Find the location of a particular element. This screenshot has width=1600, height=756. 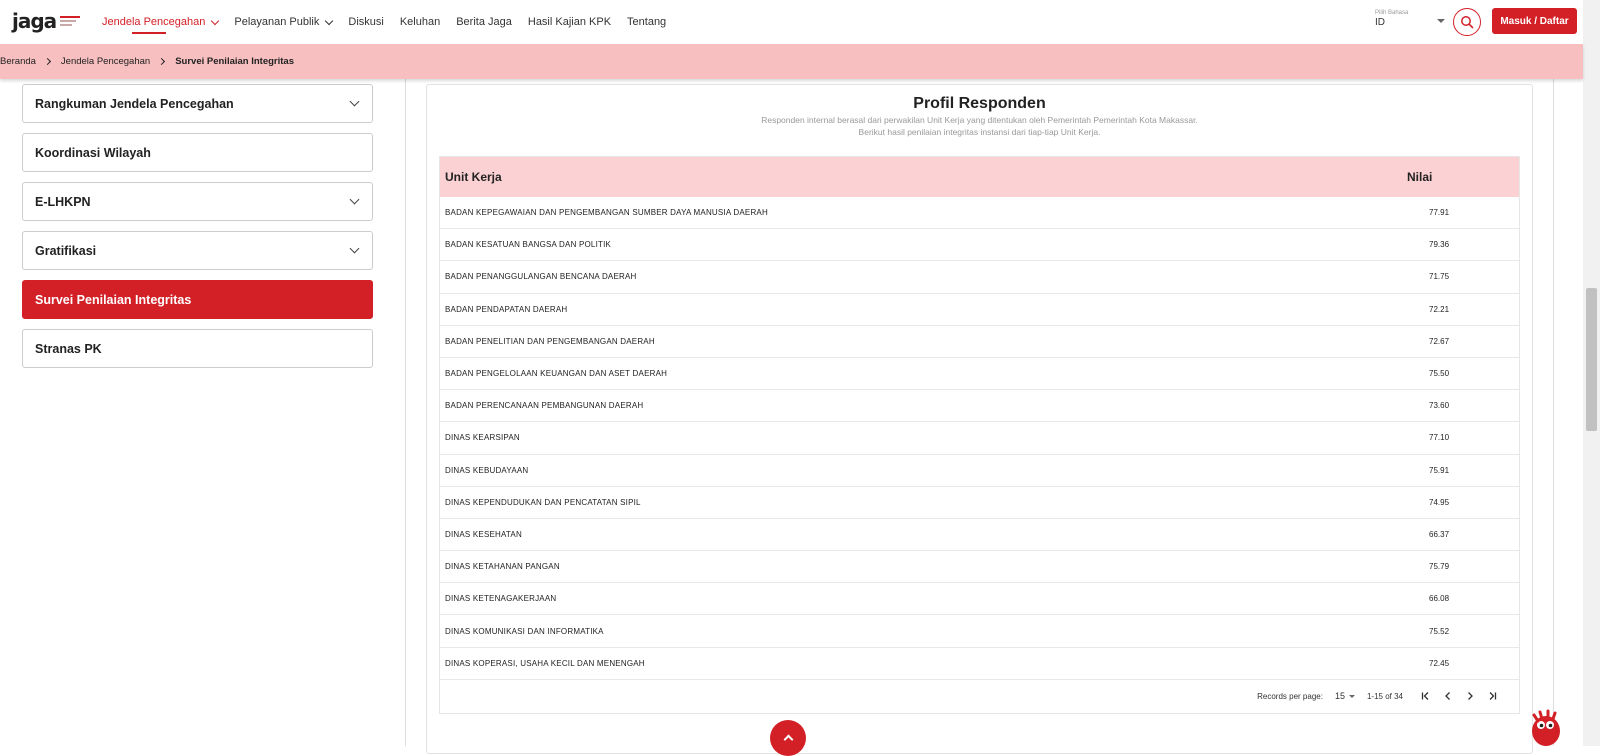

nav-item-hasil-kajian-kpk: Hasil Kajian KPK is located at coordinates (569, 22).